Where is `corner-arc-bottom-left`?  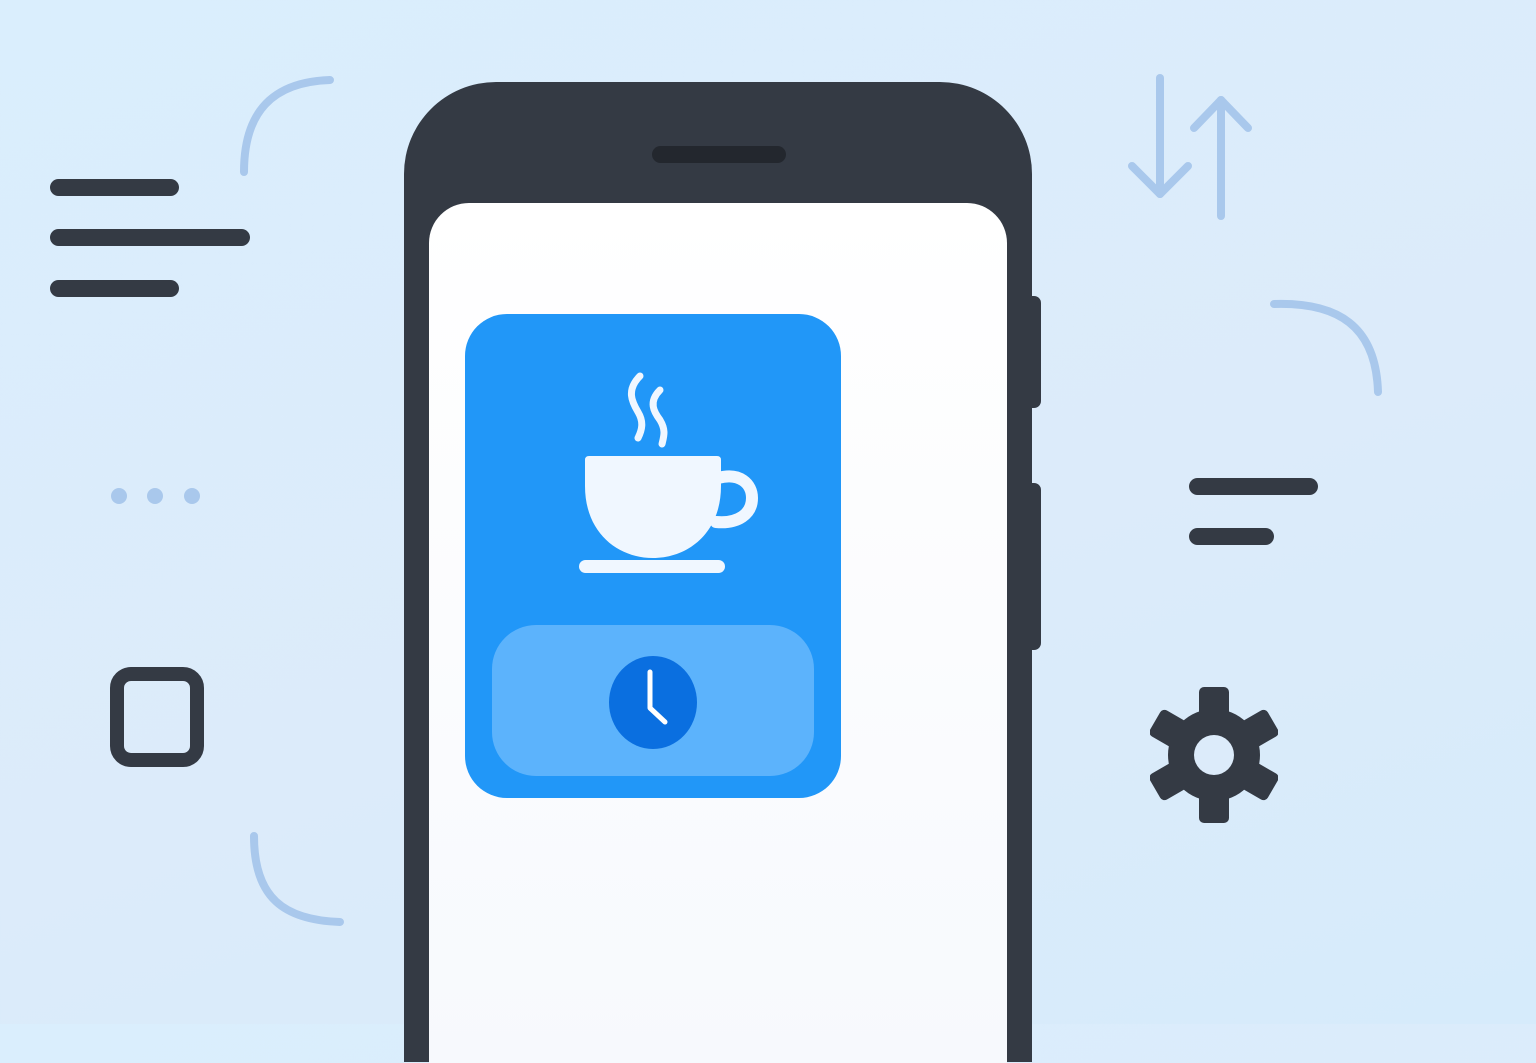
corner-arc-bottom-left is located at coordinates (297, 879).